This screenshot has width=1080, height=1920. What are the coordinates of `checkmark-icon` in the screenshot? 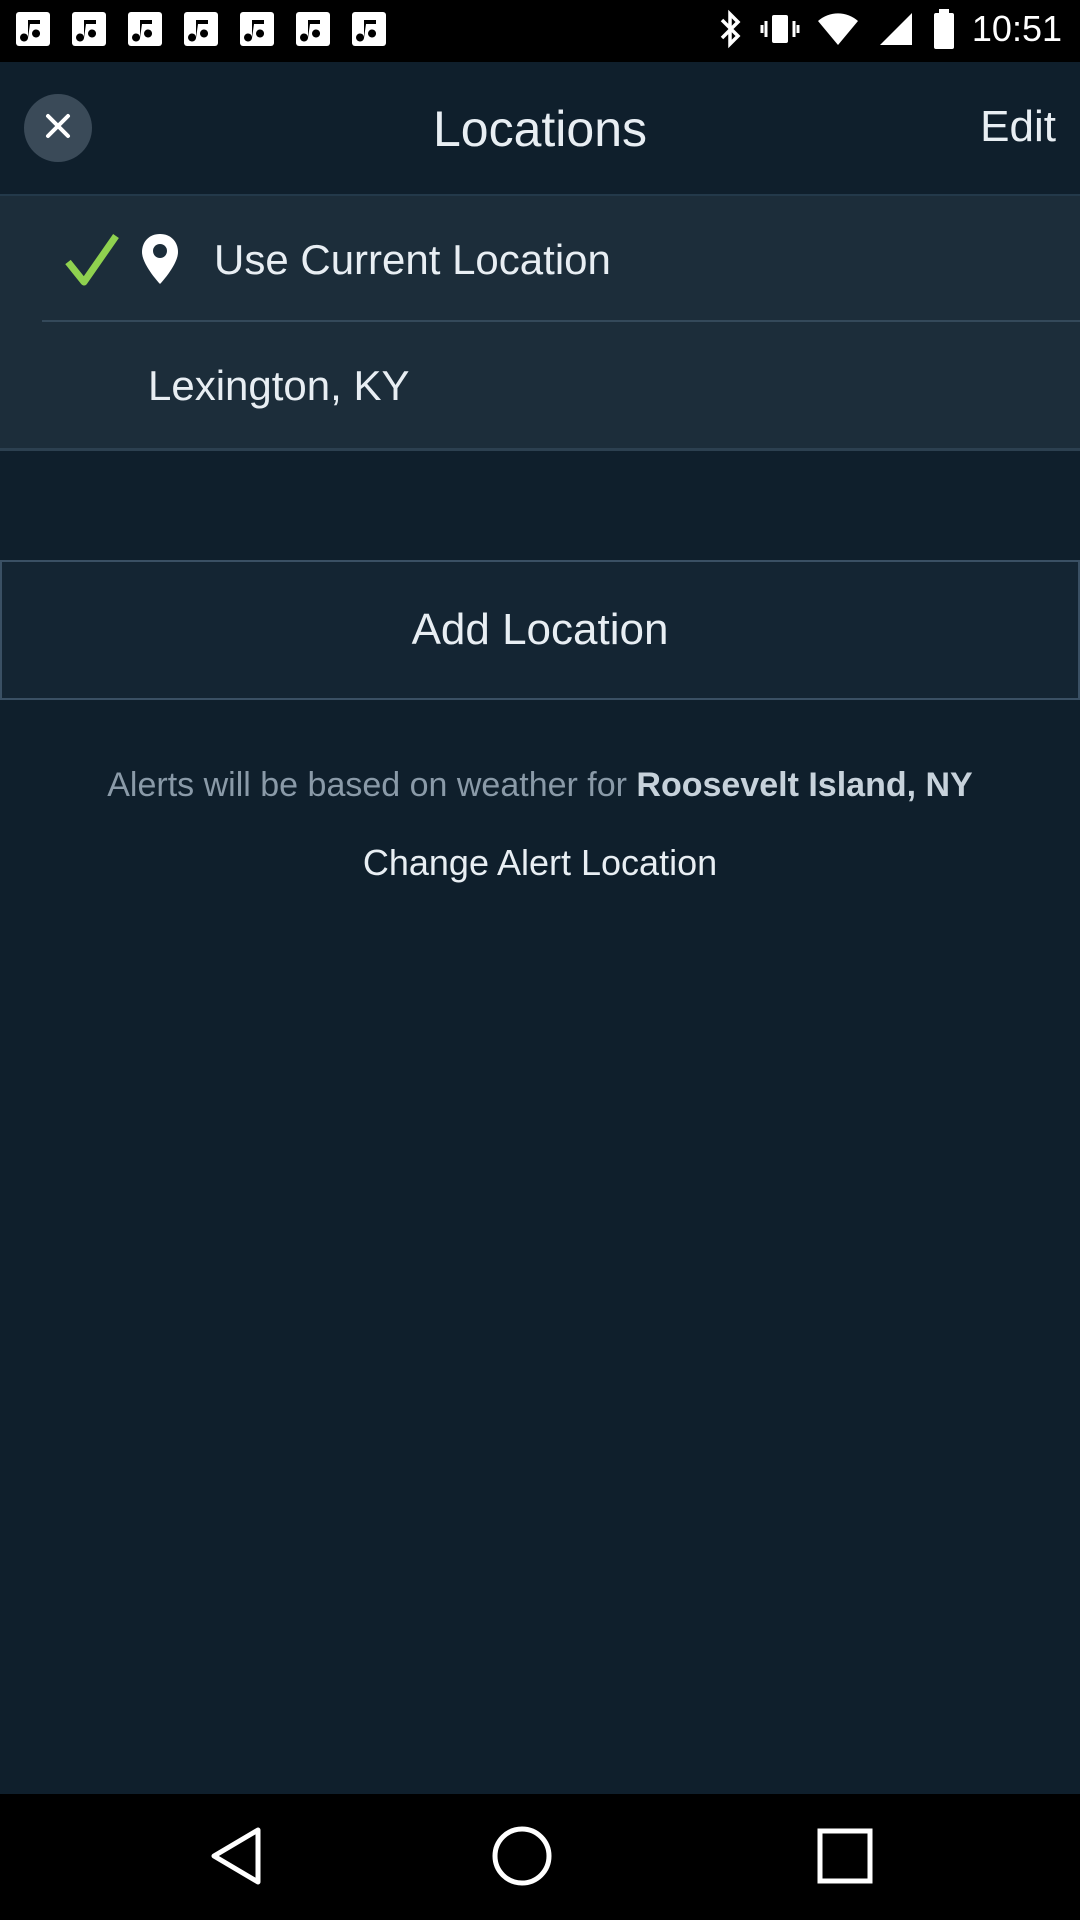 It's located at (92, 262).